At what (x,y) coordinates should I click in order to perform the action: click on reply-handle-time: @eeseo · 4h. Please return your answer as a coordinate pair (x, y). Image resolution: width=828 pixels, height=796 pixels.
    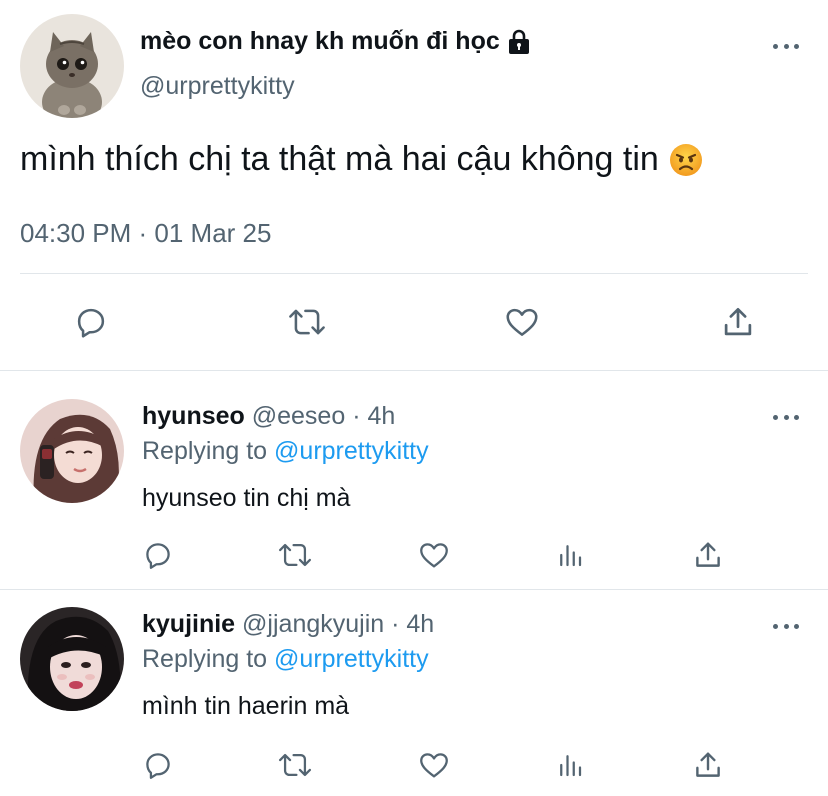
    Looking at the image, I should click on (324, 416).